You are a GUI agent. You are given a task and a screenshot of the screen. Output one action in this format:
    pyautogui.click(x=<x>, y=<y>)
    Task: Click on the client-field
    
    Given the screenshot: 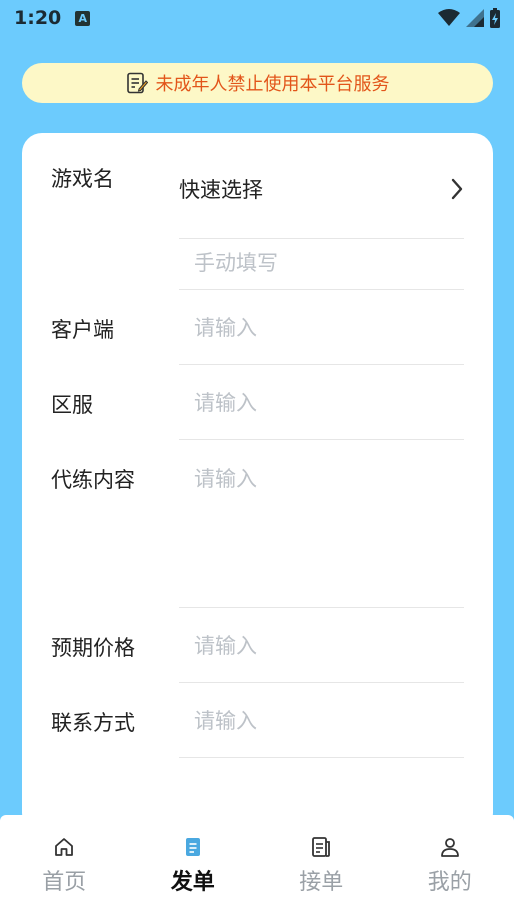 What is the action you would take?
    pyautogui.click(x=321, y=334)
    